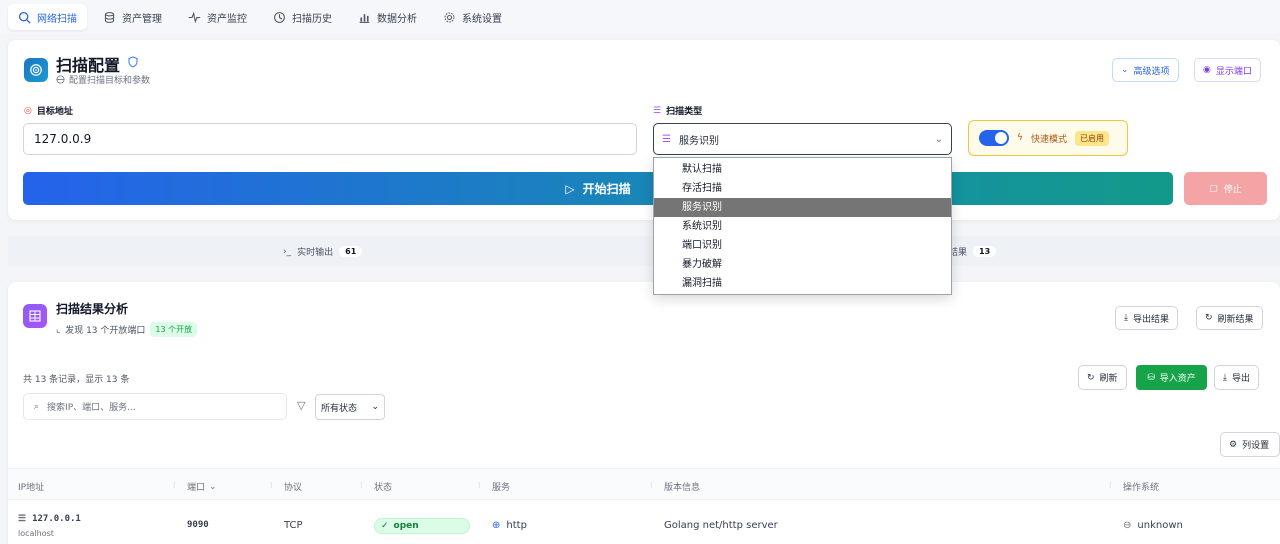  Describe the element at coordinates (302, 17) in the screenshot. I see `tab-scan-history: 扫描历史` at that location.